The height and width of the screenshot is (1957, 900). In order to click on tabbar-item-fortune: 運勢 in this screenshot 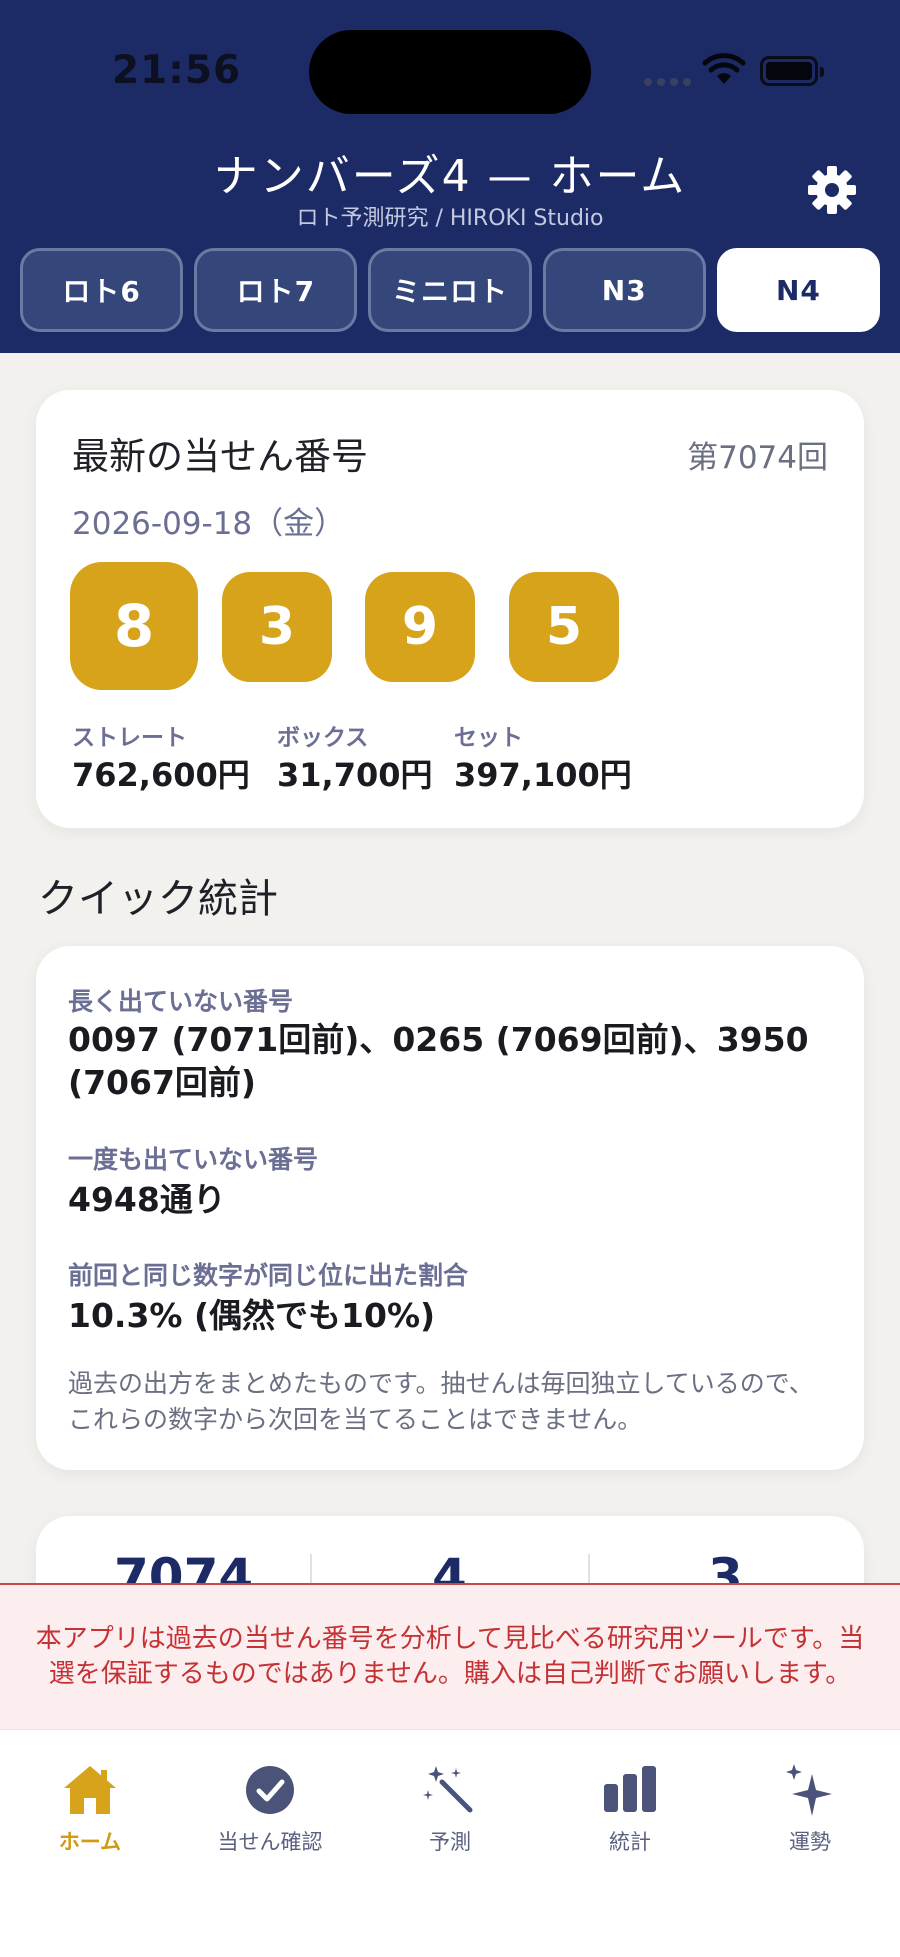, I will do `click(810, 1808)`.